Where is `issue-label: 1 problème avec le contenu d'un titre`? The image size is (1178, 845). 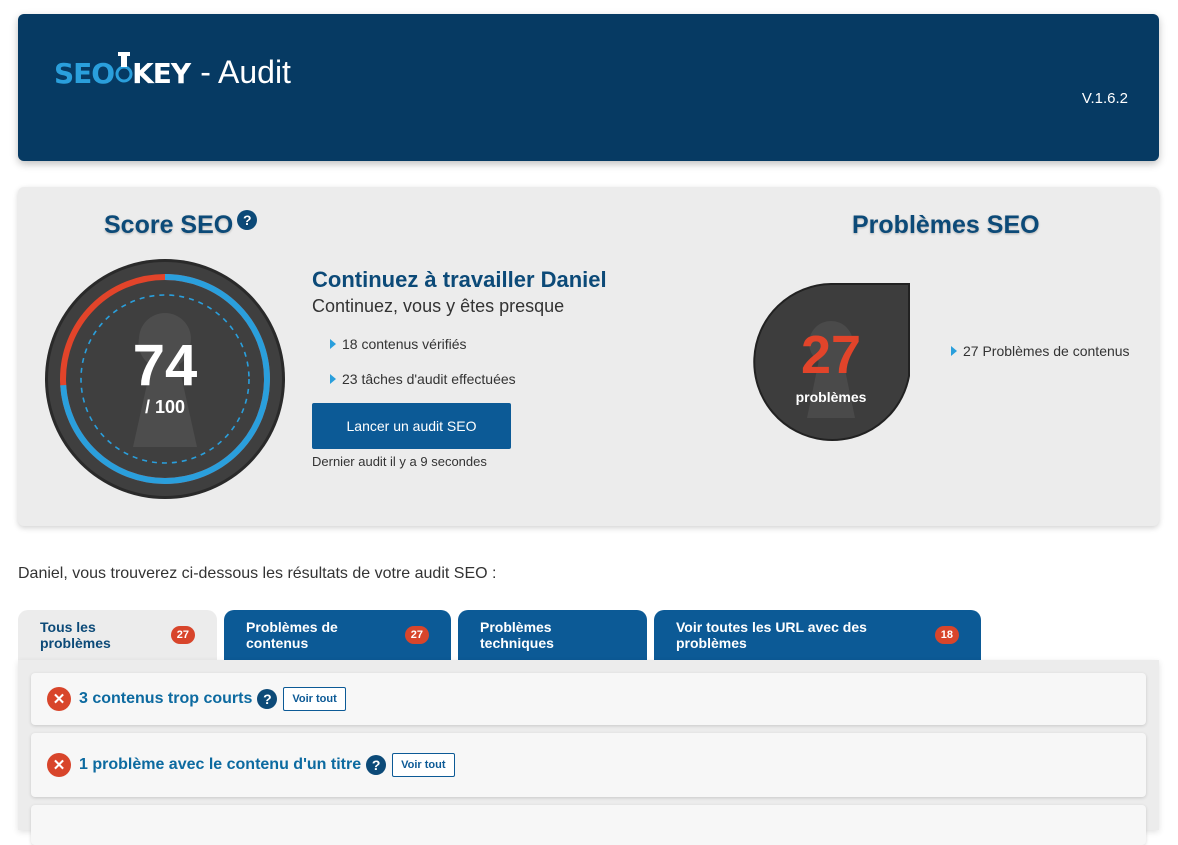
issue-label: 1 problème avec le contenu d'un titre is located at coordinates (220, 765).